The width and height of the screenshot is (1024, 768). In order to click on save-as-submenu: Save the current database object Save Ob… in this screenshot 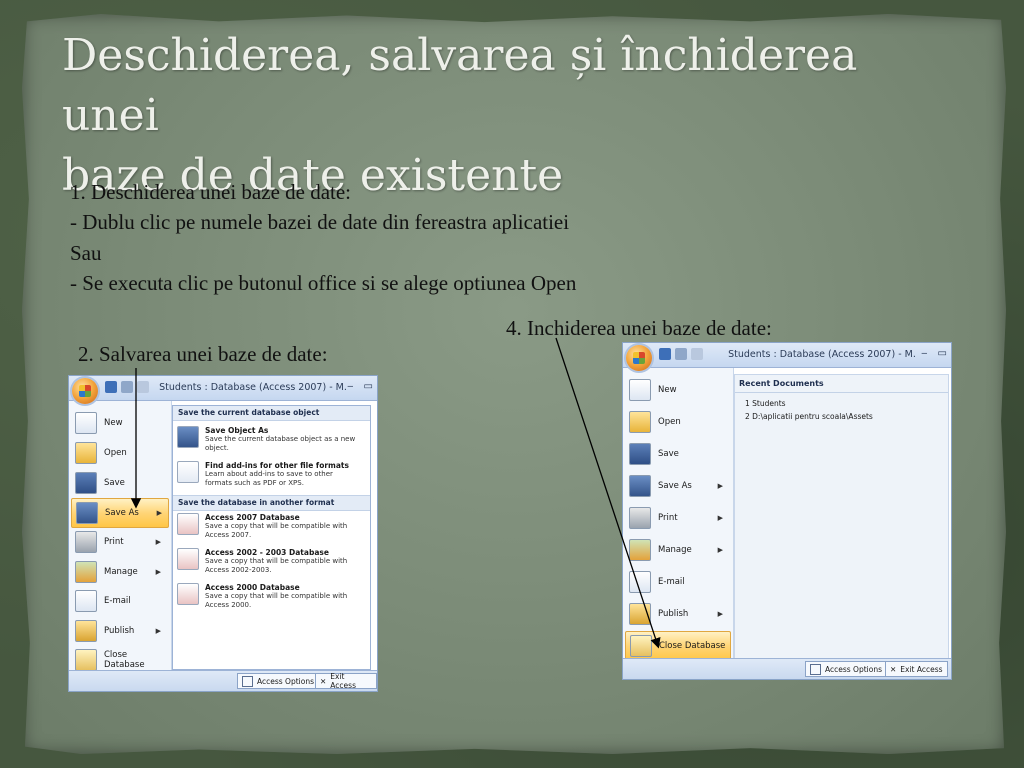, I will do `click(271, 537)`.